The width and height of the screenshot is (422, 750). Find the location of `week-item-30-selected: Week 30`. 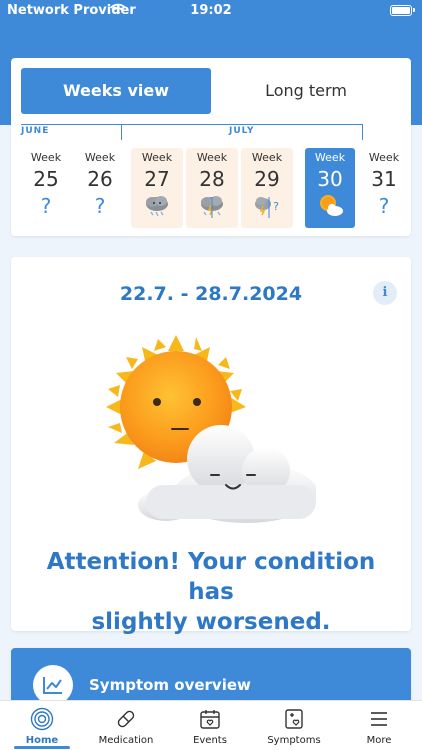

week-item-30-selected: Week 30 is located at coordinates (330, 188).